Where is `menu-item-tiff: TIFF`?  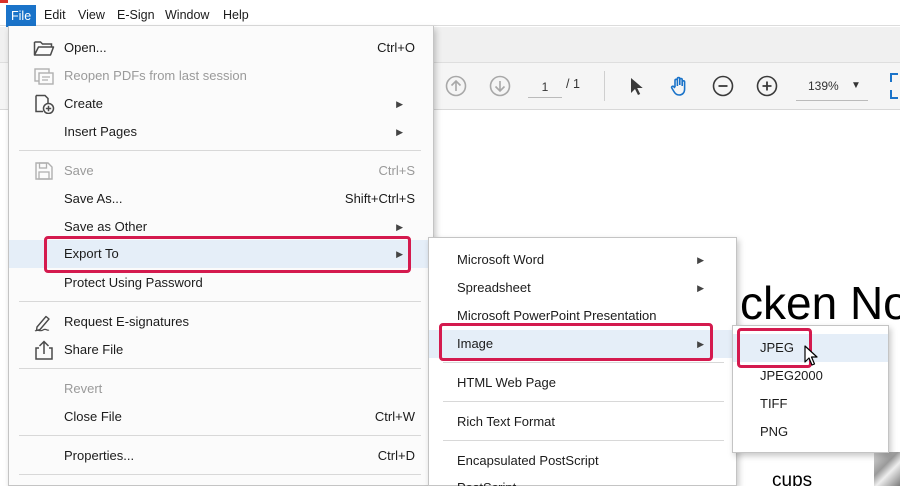 menu-item-tiff: TIFF is located at coordinates (810, 404).